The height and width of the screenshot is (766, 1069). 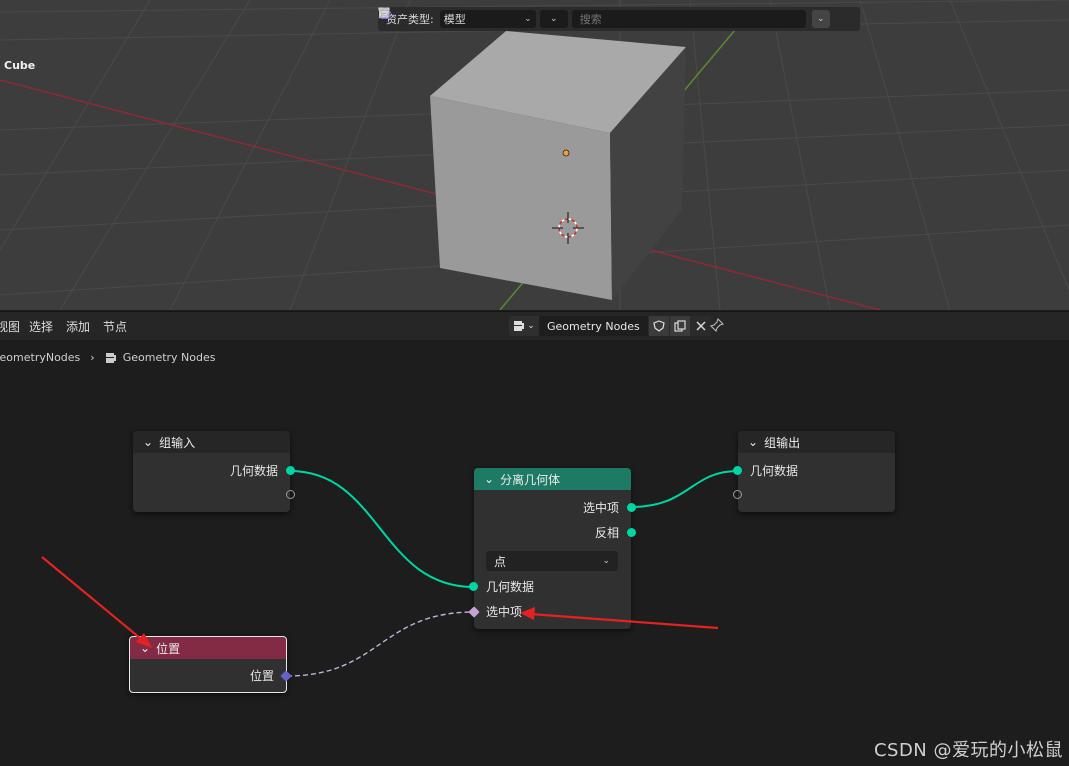 I want to click on shield-icon, so click(x=659, y=326).